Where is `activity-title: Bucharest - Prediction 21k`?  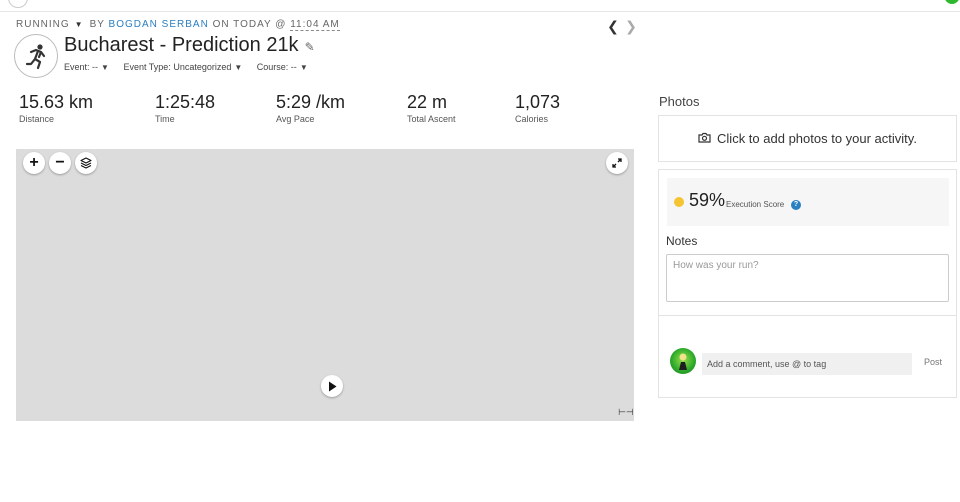 activity-title: Bucharest - Prediction 21k is located at coordinates (181, 45).